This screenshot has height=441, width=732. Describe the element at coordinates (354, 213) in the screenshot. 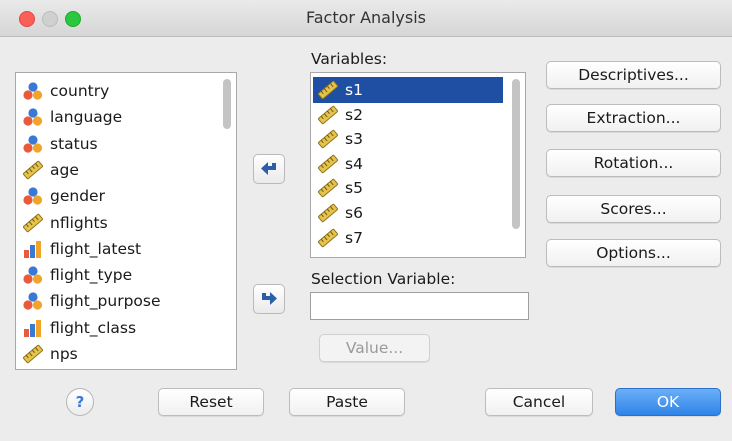

I see `variables-list-item-label: s6` at that location.